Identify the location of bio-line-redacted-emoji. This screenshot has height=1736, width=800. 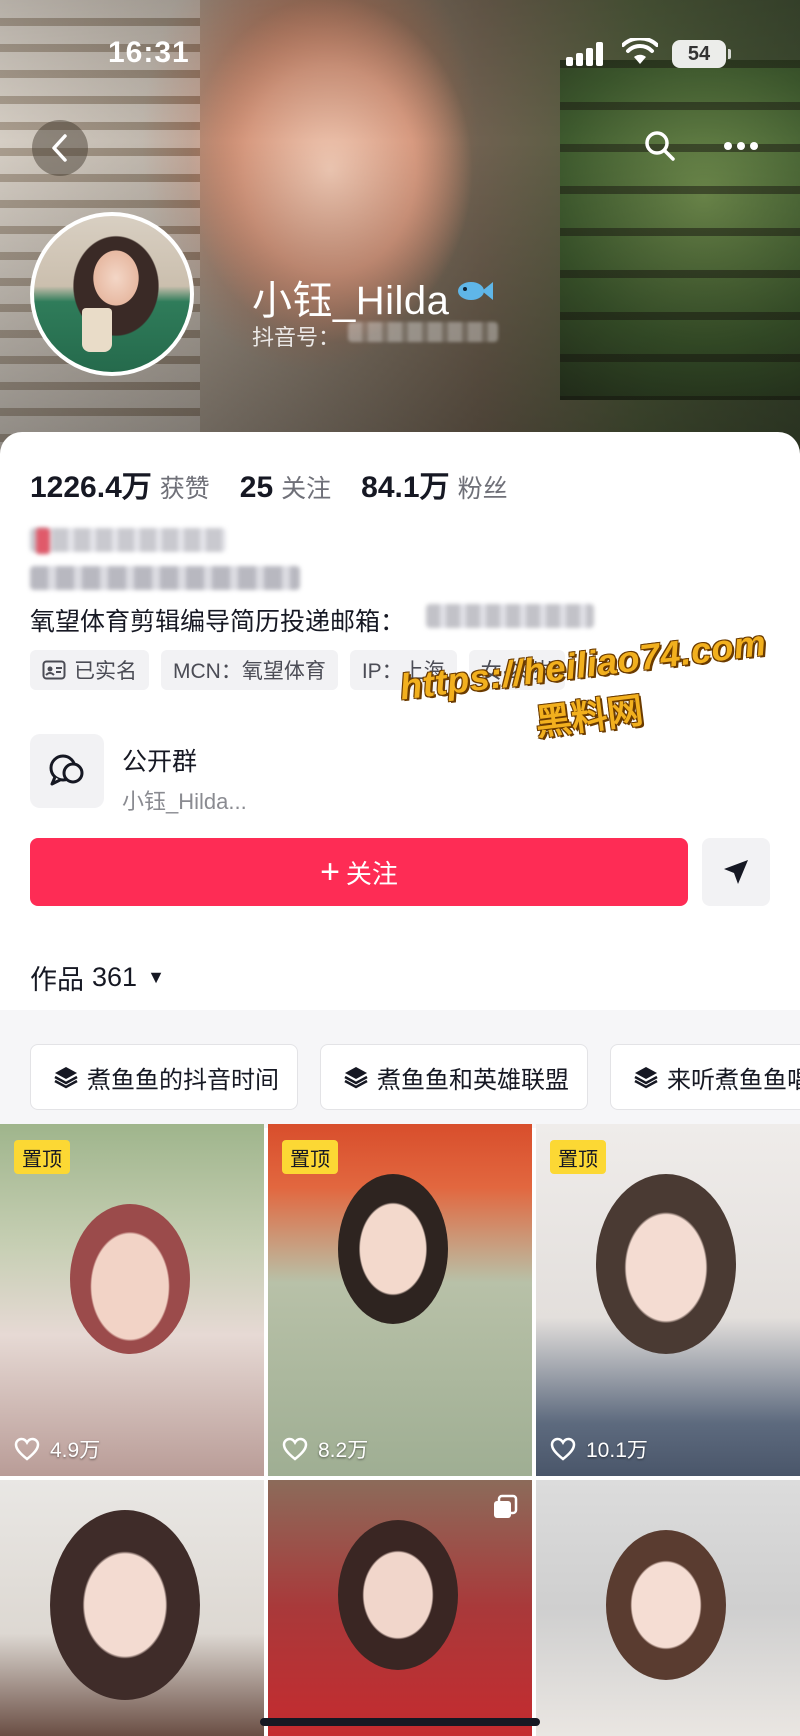
(43, 541).